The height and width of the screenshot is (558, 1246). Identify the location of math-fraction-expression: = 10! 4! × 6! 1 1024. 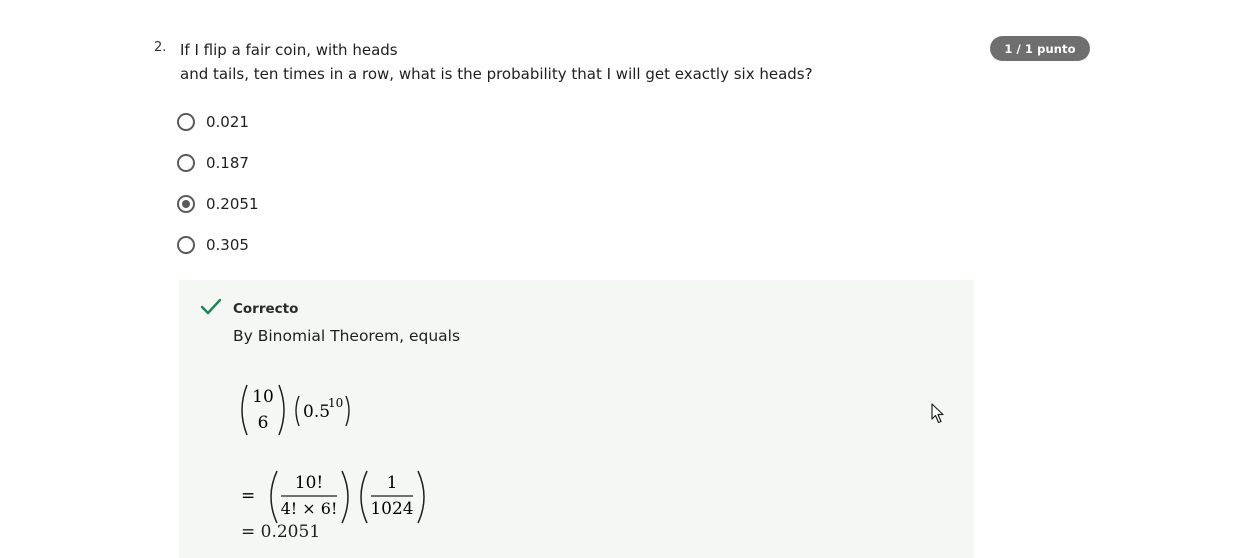
(333, 497).